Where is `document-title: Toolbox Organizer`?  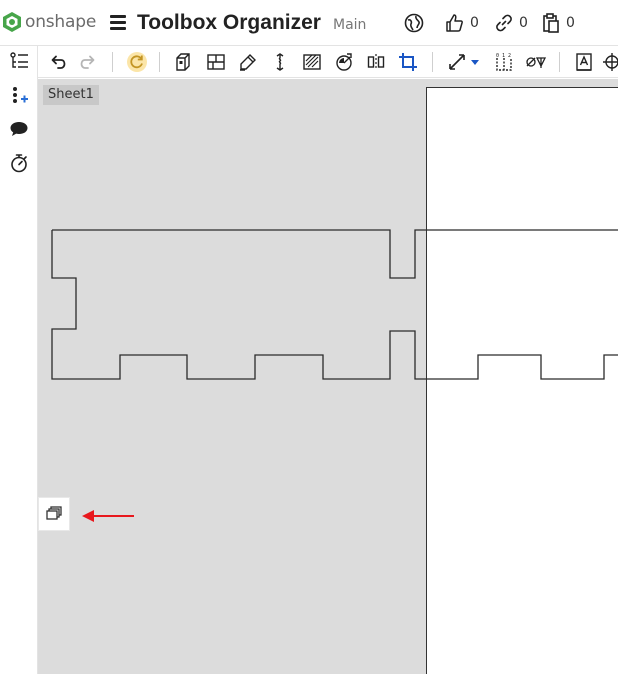
document-title: Toolbox Organizer is located at coordinates (229, 23).